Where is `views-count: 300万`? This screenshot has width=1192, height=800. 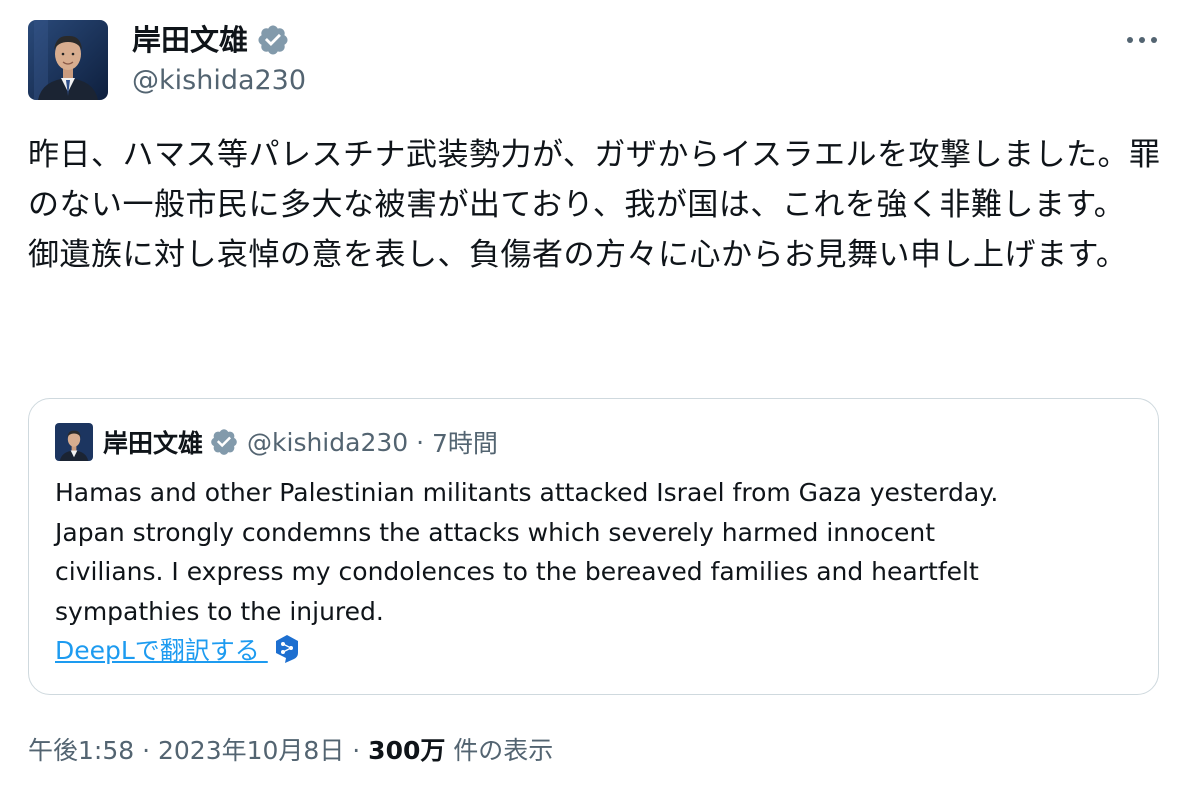
views-count: 300万 is located at coordinates (406, 751).